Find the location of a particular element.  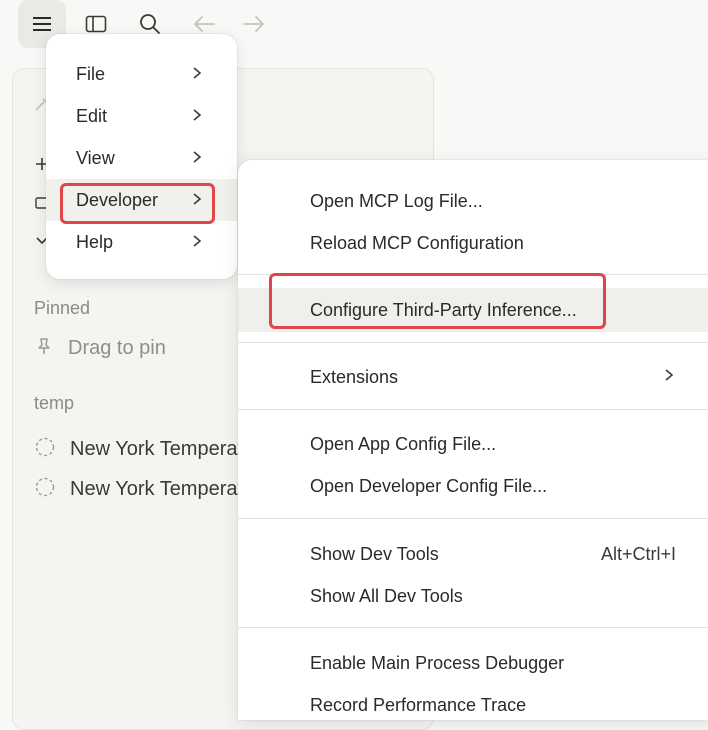

menu-item-edit: Edit is located at coordinates (141, 116).